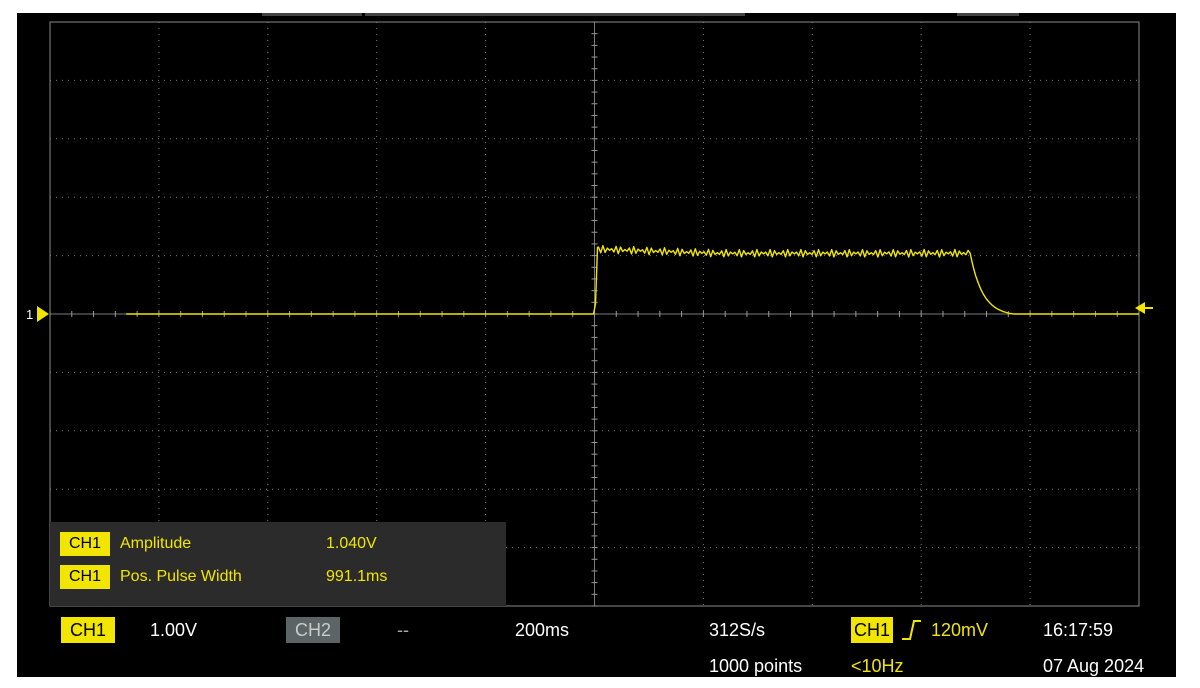  What do you see at coordinates (357, 576) in the screenshot?
I see `measurement-value: 991.1ms` at bounding box center [357, 576].